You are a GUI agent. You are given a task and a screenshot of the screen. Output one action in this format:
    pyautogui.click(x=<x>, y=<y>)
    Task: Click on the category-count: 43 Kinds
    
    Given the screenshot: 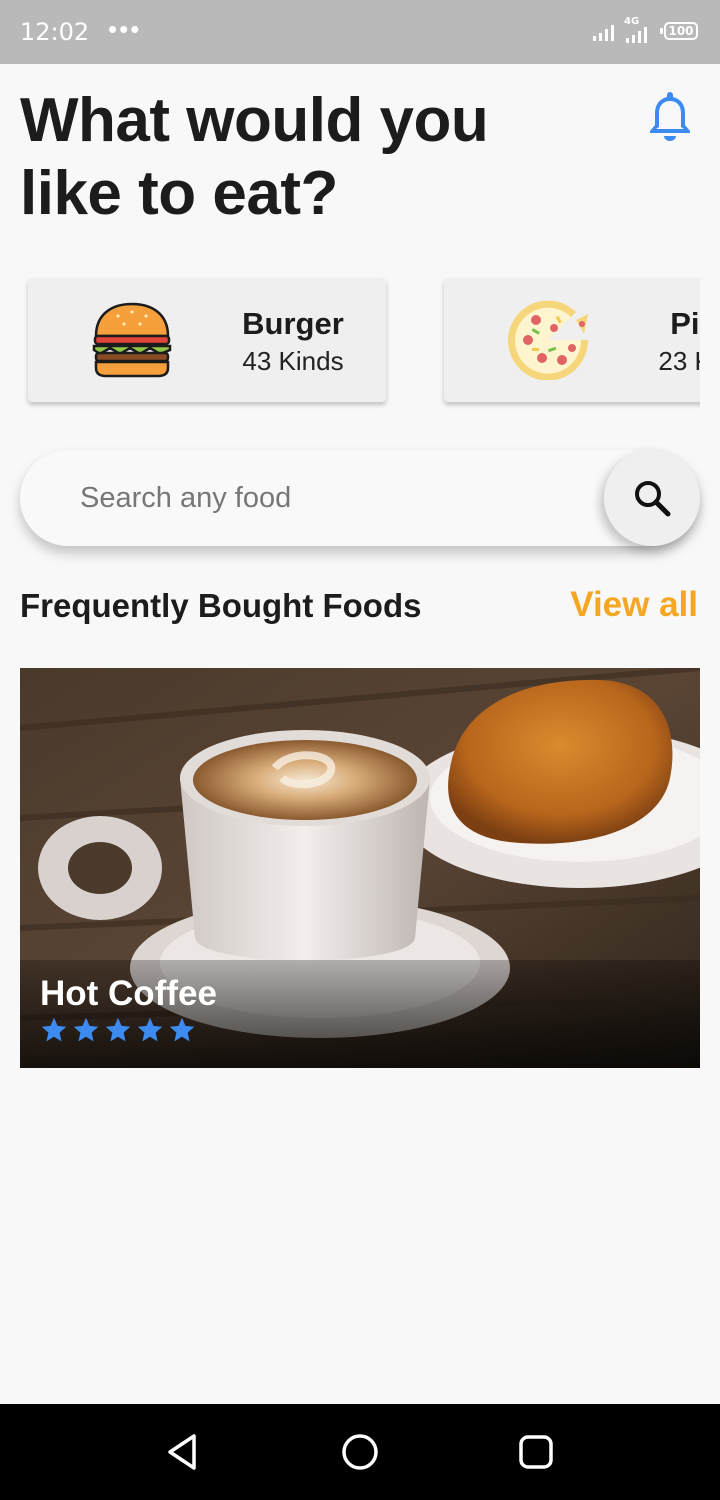 What is the action you would take?
    pyautogui.click(x=293, y=361)
    